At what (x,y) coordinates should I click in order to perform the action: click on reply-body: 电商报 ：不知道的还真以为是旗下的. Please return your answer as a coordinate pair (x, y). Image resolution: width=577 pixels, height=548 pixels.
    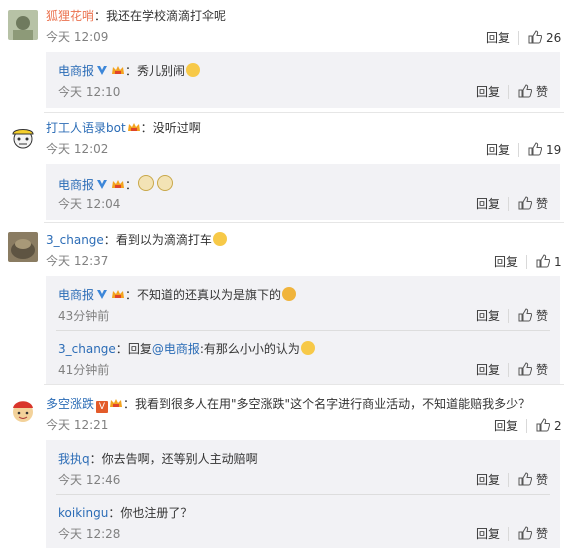
    Looking at the image, I should click on (177, 295).